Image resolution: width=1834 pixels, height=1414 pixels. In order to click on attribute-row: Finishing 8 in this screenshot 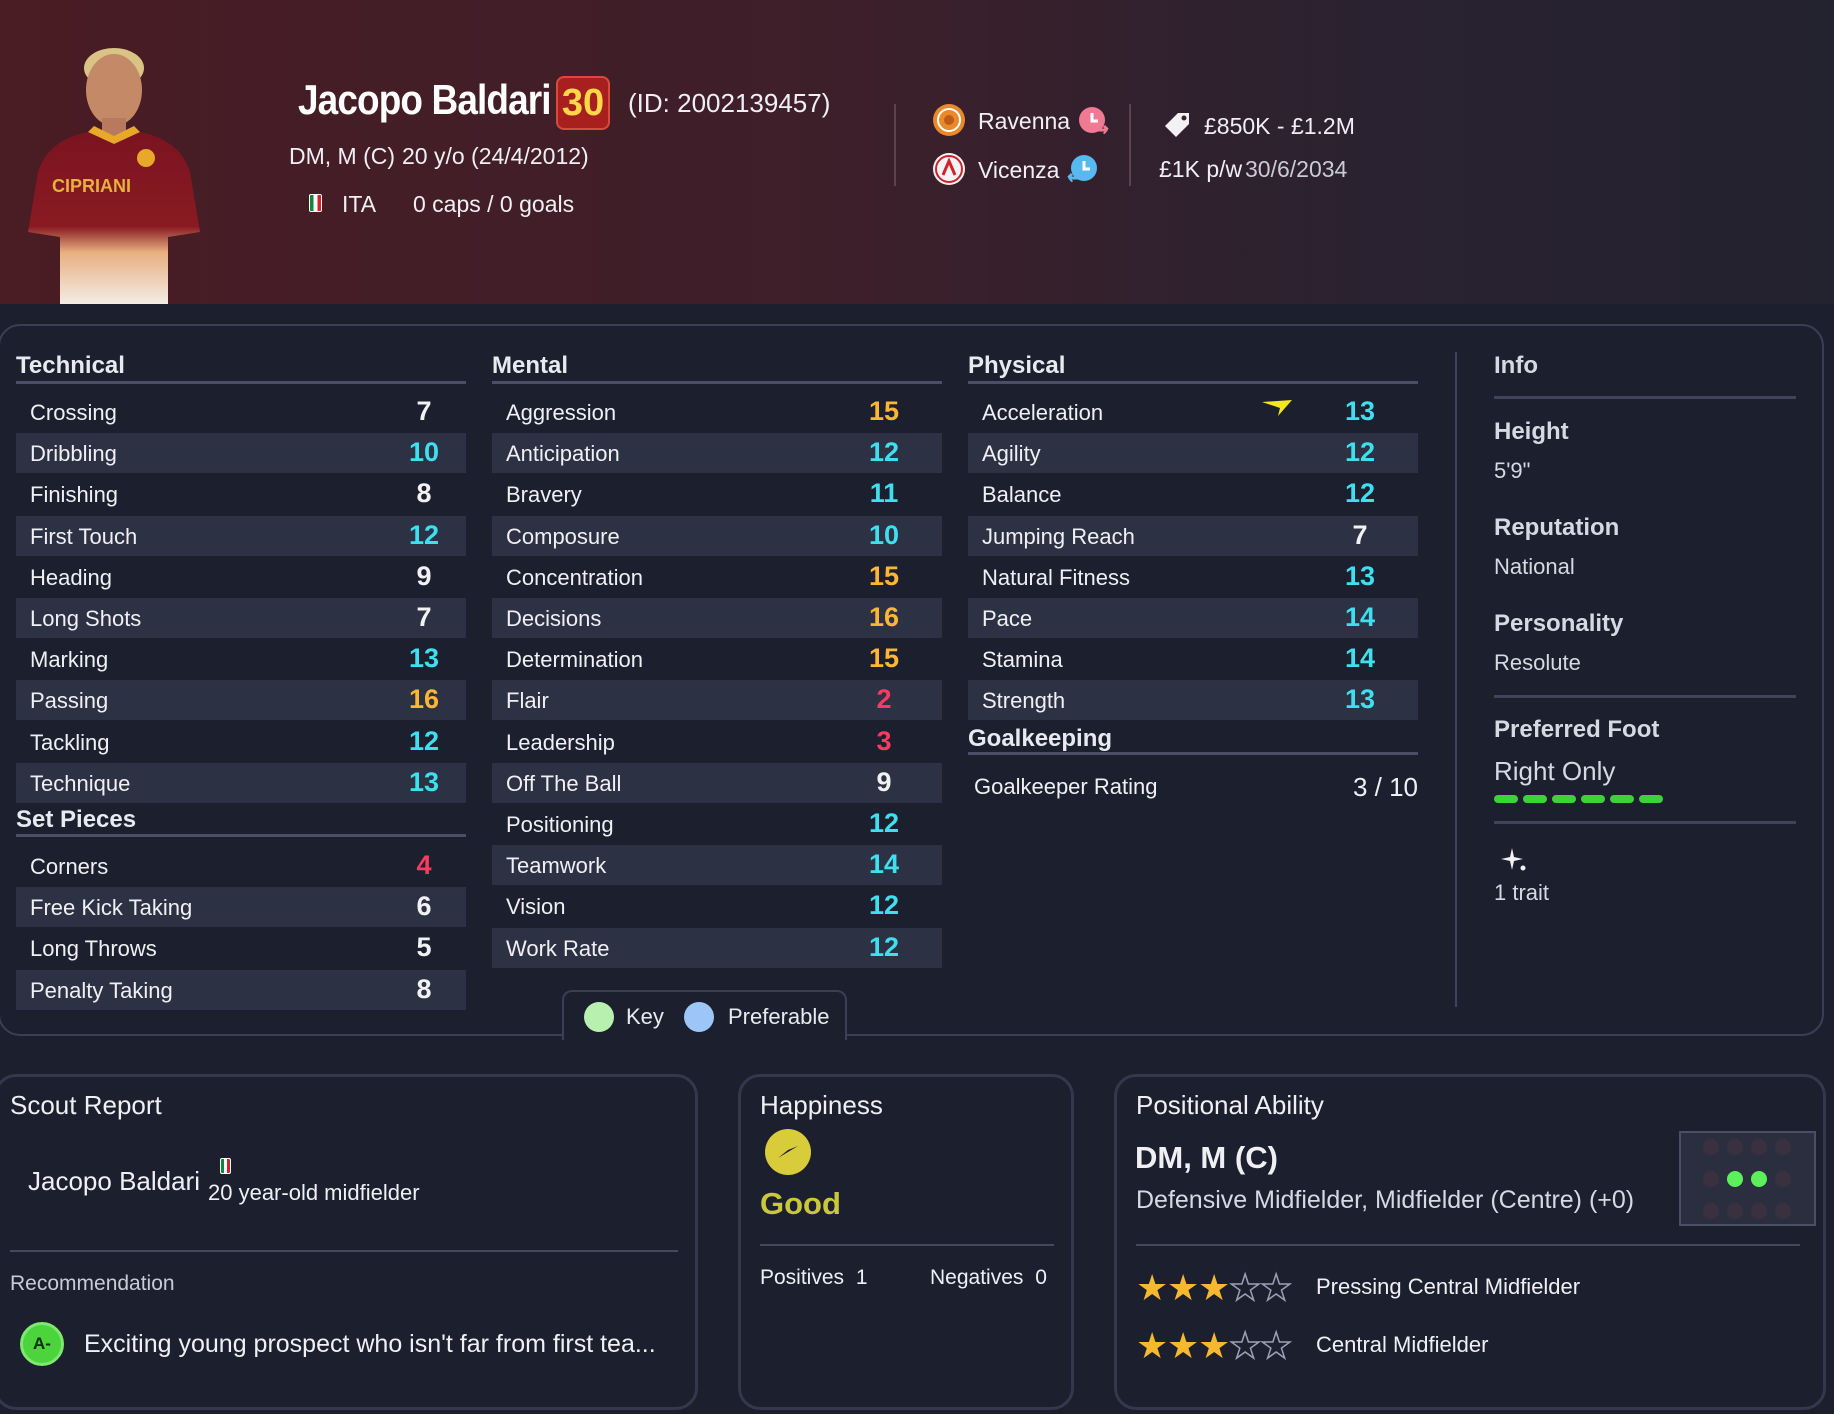, I will do `click(241, 494)`.